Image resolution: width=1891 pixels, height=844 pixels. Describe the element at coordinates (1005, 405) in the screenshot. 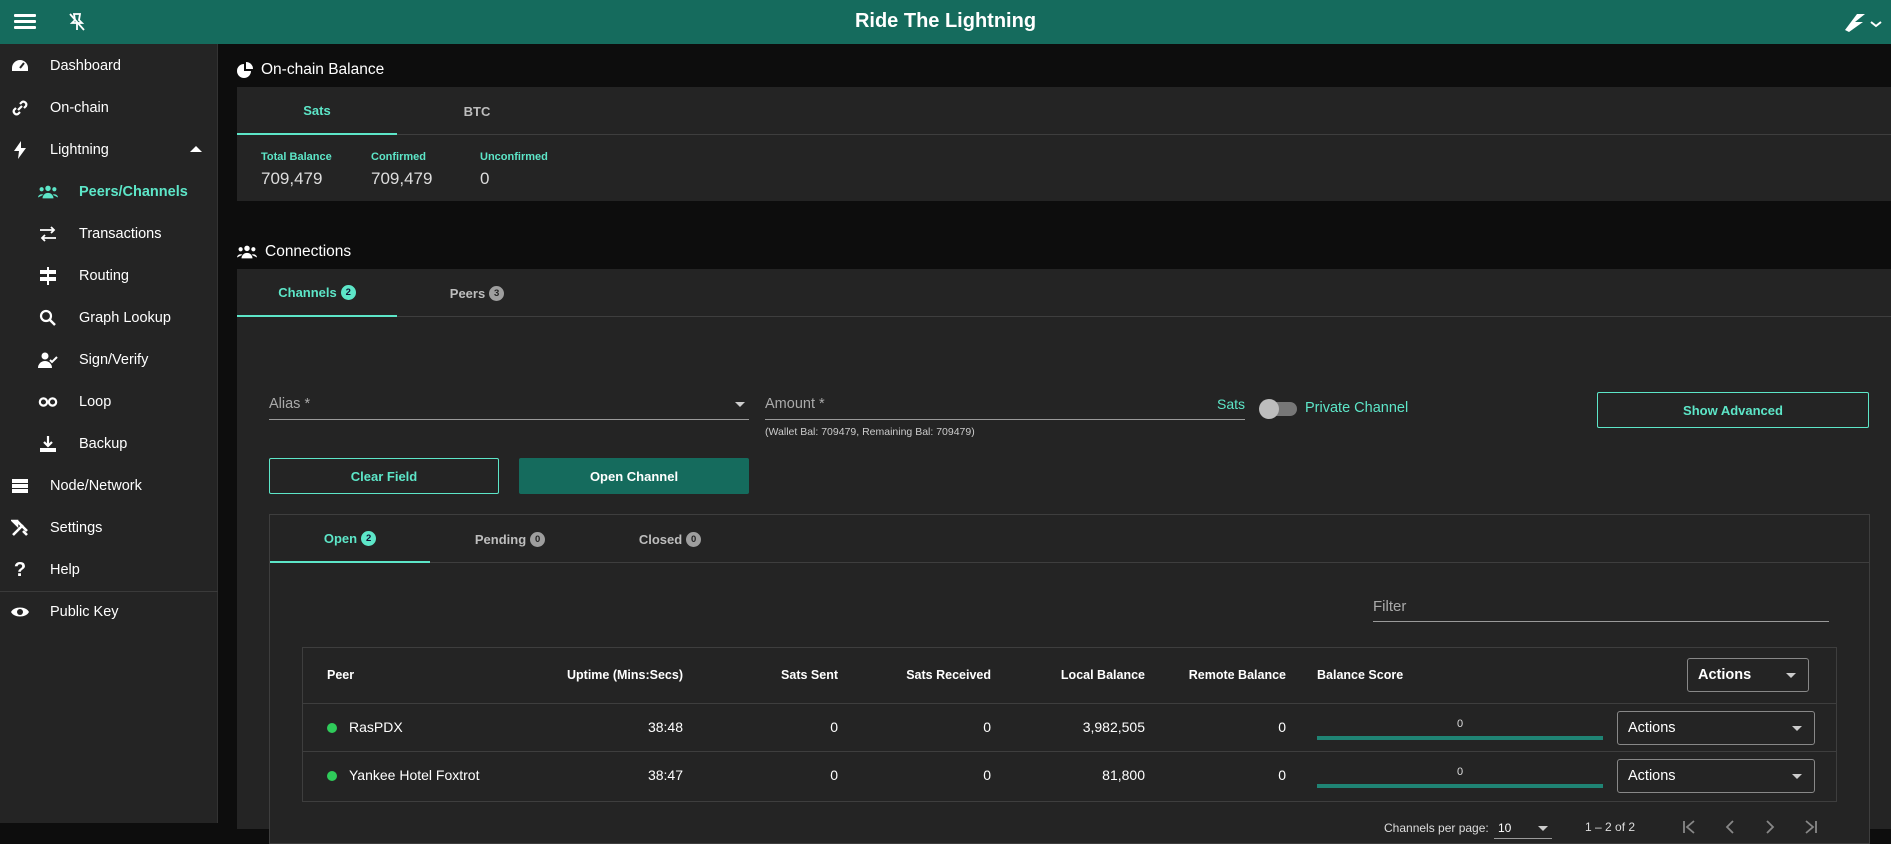

I see `amount-field: Amount * Sats` at that location.